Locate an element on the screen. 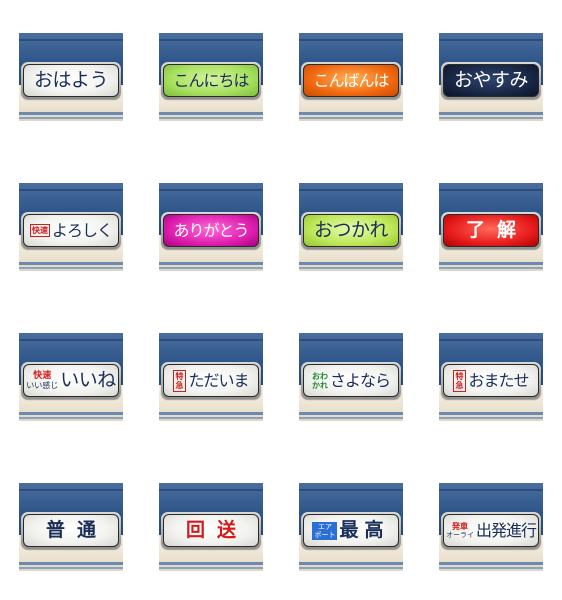 This screenshot has height=600, width=562. destination-sign: 発車 オーライ 出発進行 is located at coordinates (491, 530).